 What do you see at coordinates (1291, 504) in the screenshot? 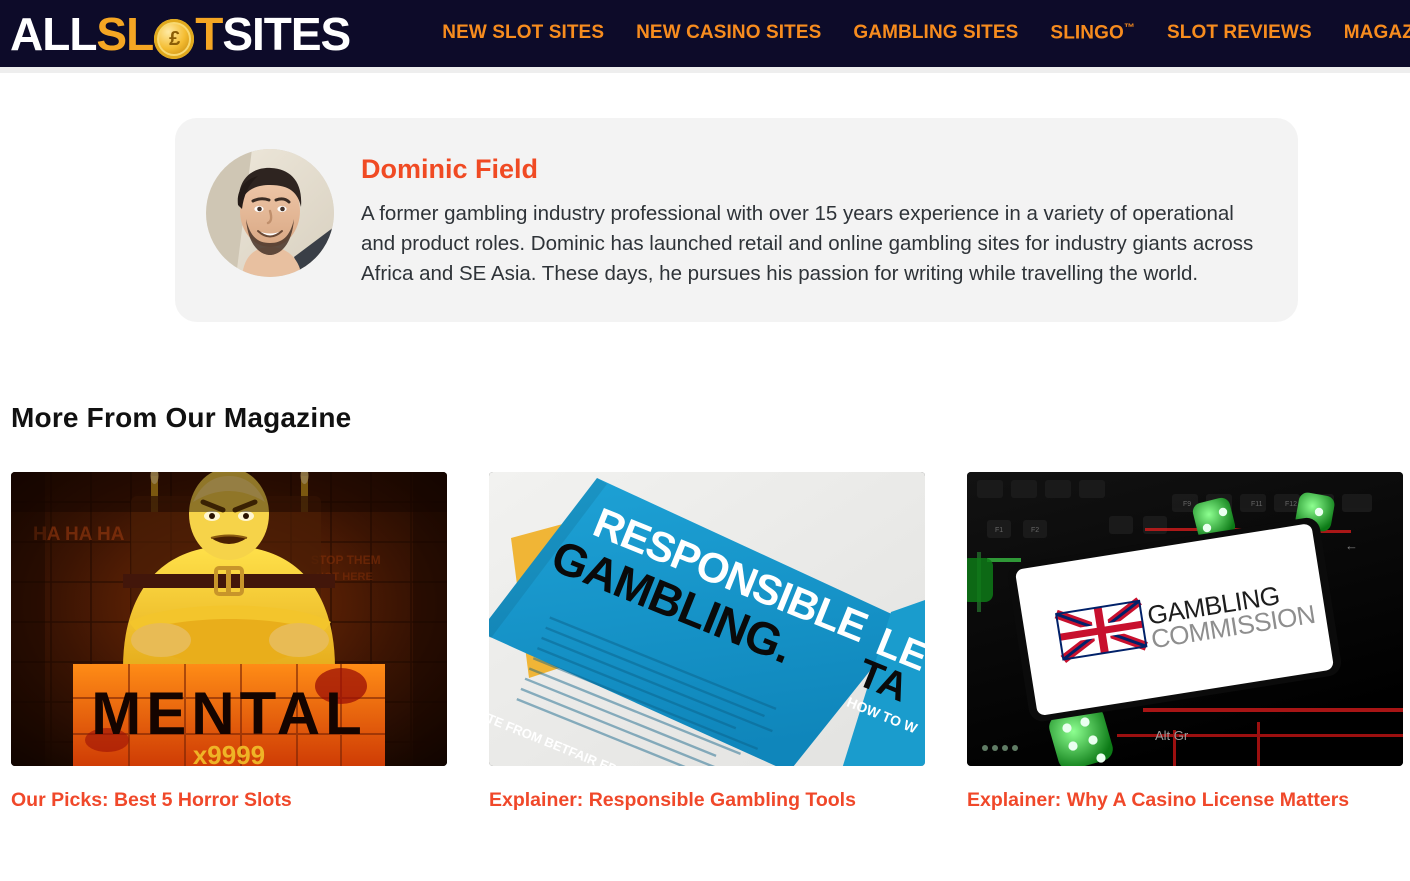
I see `svg-text: F12` at bounding box center [1291, 504].